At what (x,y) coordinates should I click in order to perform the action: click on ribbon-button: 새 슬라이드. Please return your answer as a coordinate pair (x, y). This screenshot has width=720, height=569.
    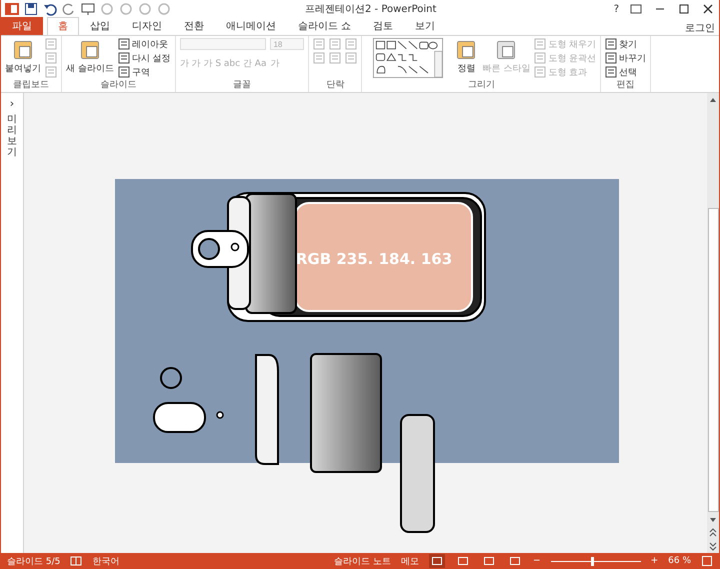
    Looking at the image, I should click on (90, 56).